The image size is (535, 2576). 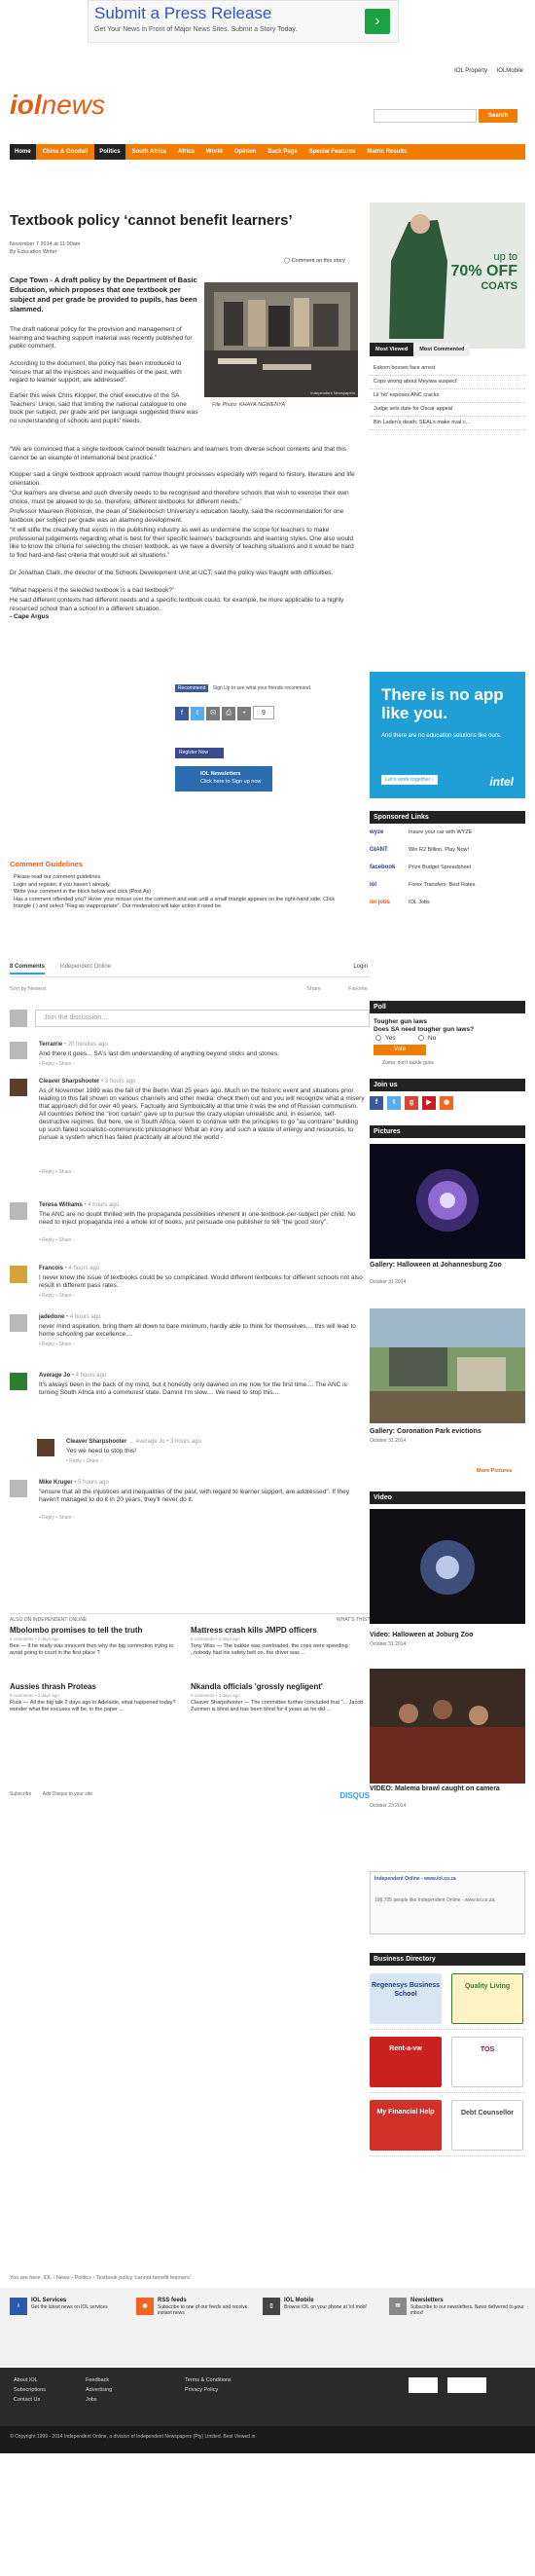 What do you see at coordinates (87, 1082) in the screenshot?
I see `comment-author: Cleaver Sharpshooter • 3 hours ago` at bounding box center [87, 1082].